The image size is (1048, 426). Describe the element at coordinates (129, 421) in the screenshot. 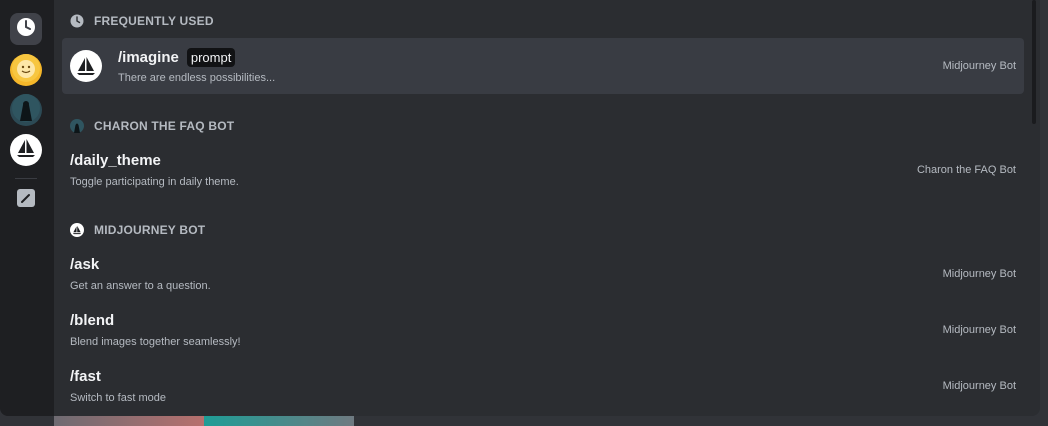

I see `background-image-left` at that location.